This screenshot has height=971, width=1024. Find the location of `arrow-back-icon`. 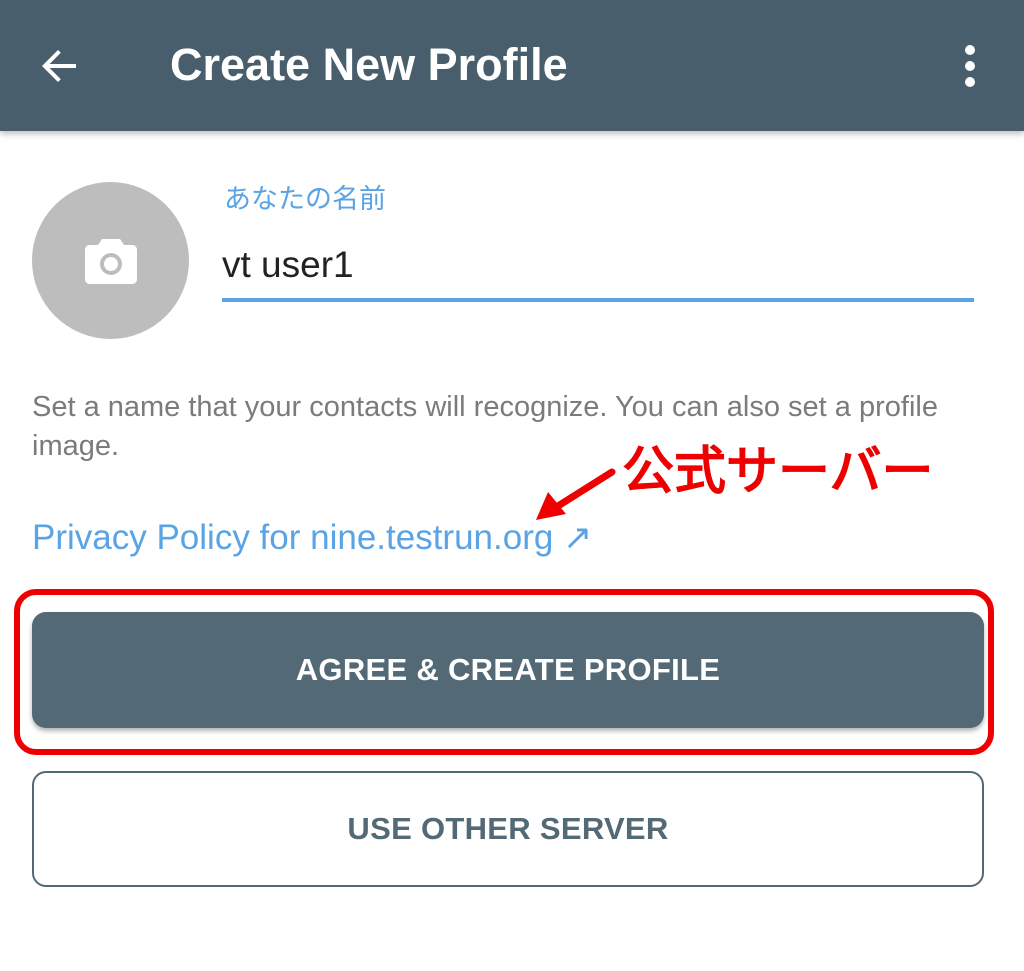

arrow-back-icon is located at coordinates (59, 66).